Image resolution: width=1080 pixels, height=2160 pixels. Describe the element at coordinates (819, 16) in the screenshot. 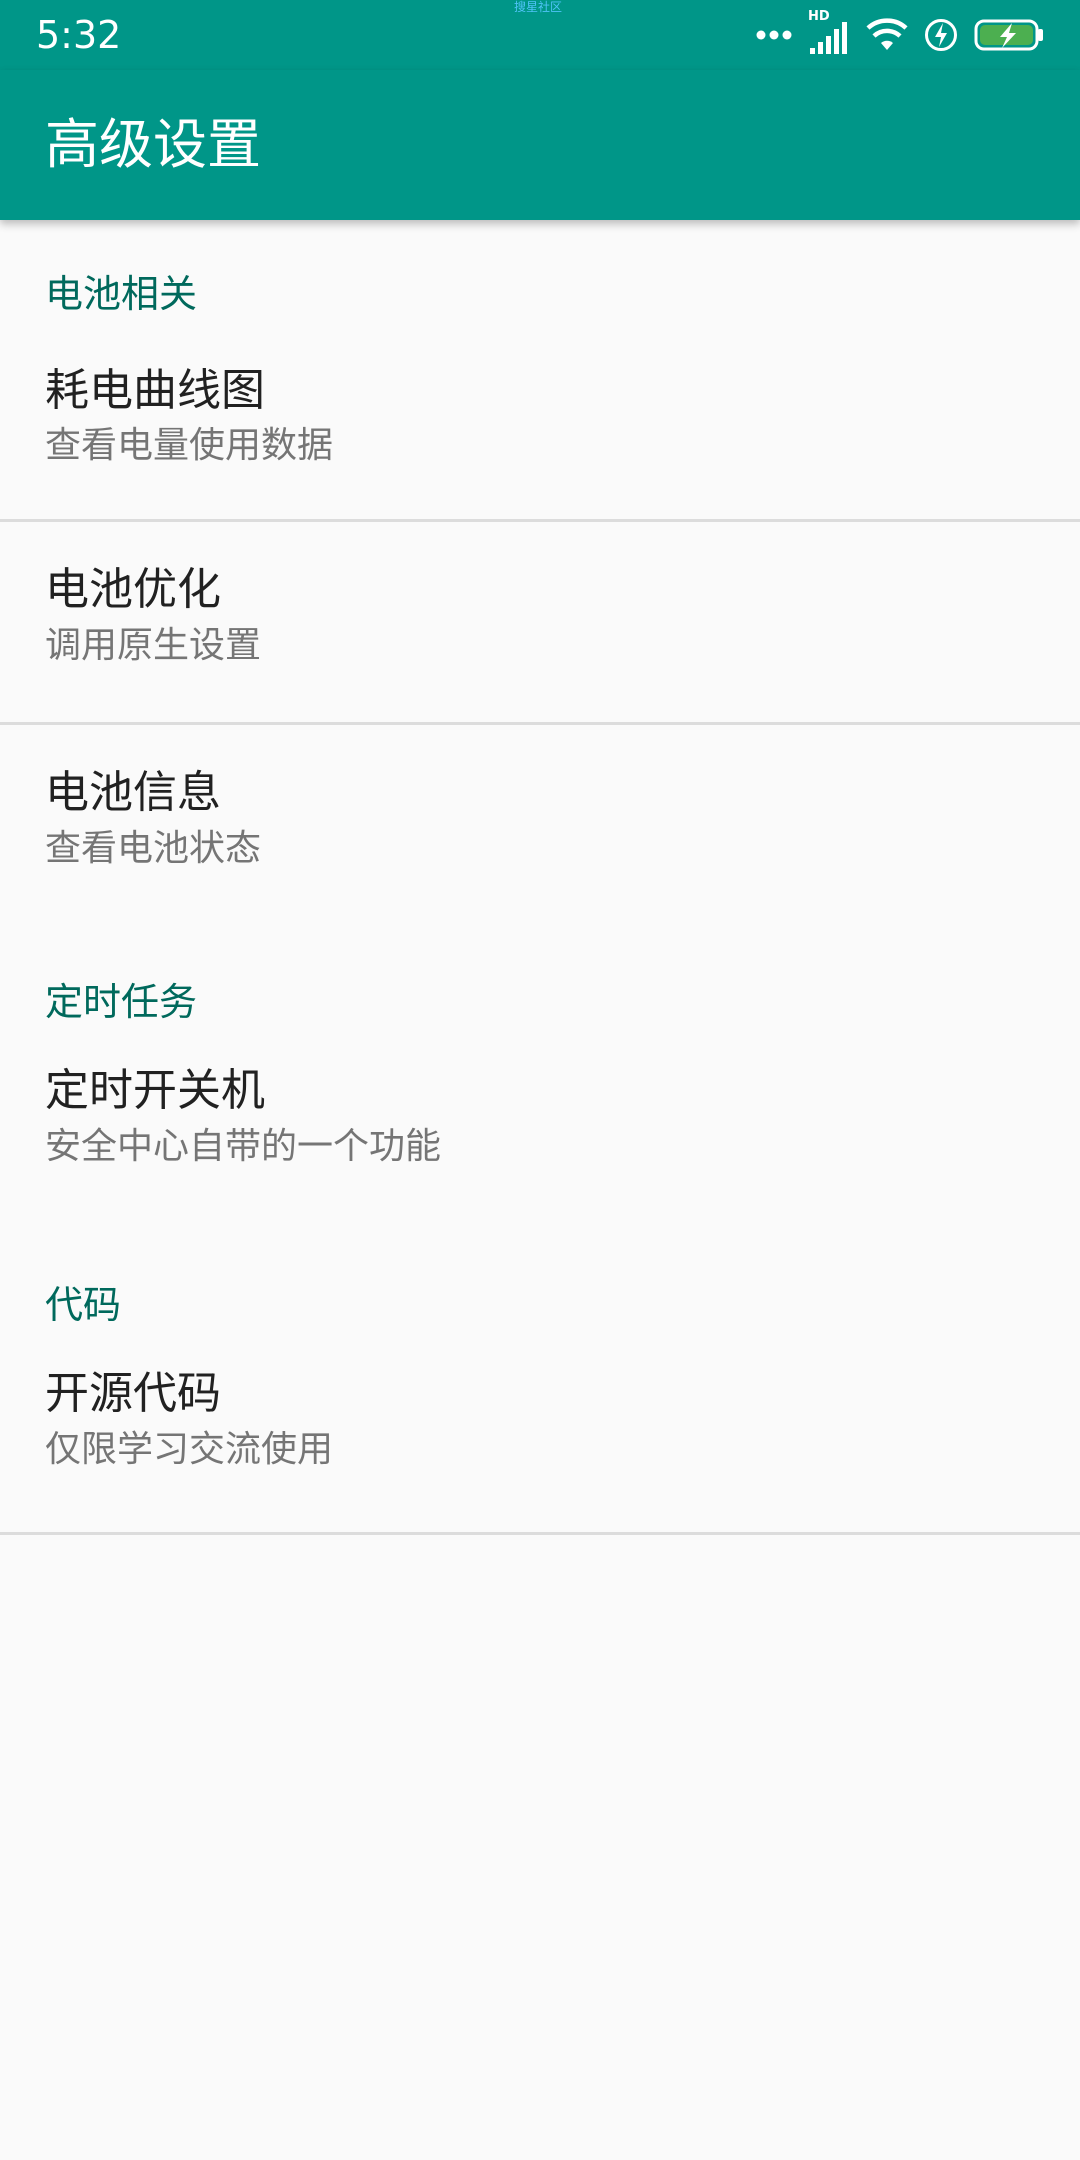

I see `hd-label: HD` at that location.